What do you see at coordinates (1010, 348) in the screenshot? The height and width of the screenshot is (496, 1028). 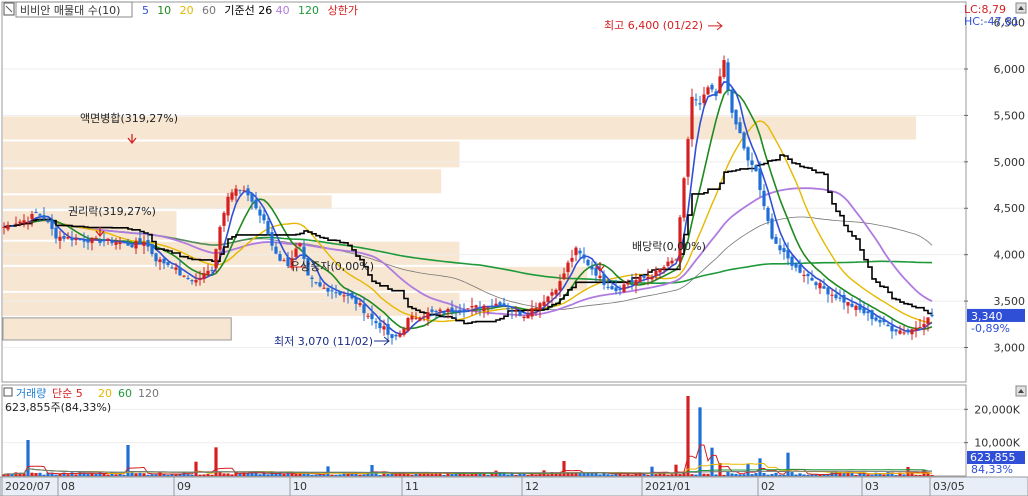 I see `price-tick-label: 3,000` at bounding box center [1010, 348].